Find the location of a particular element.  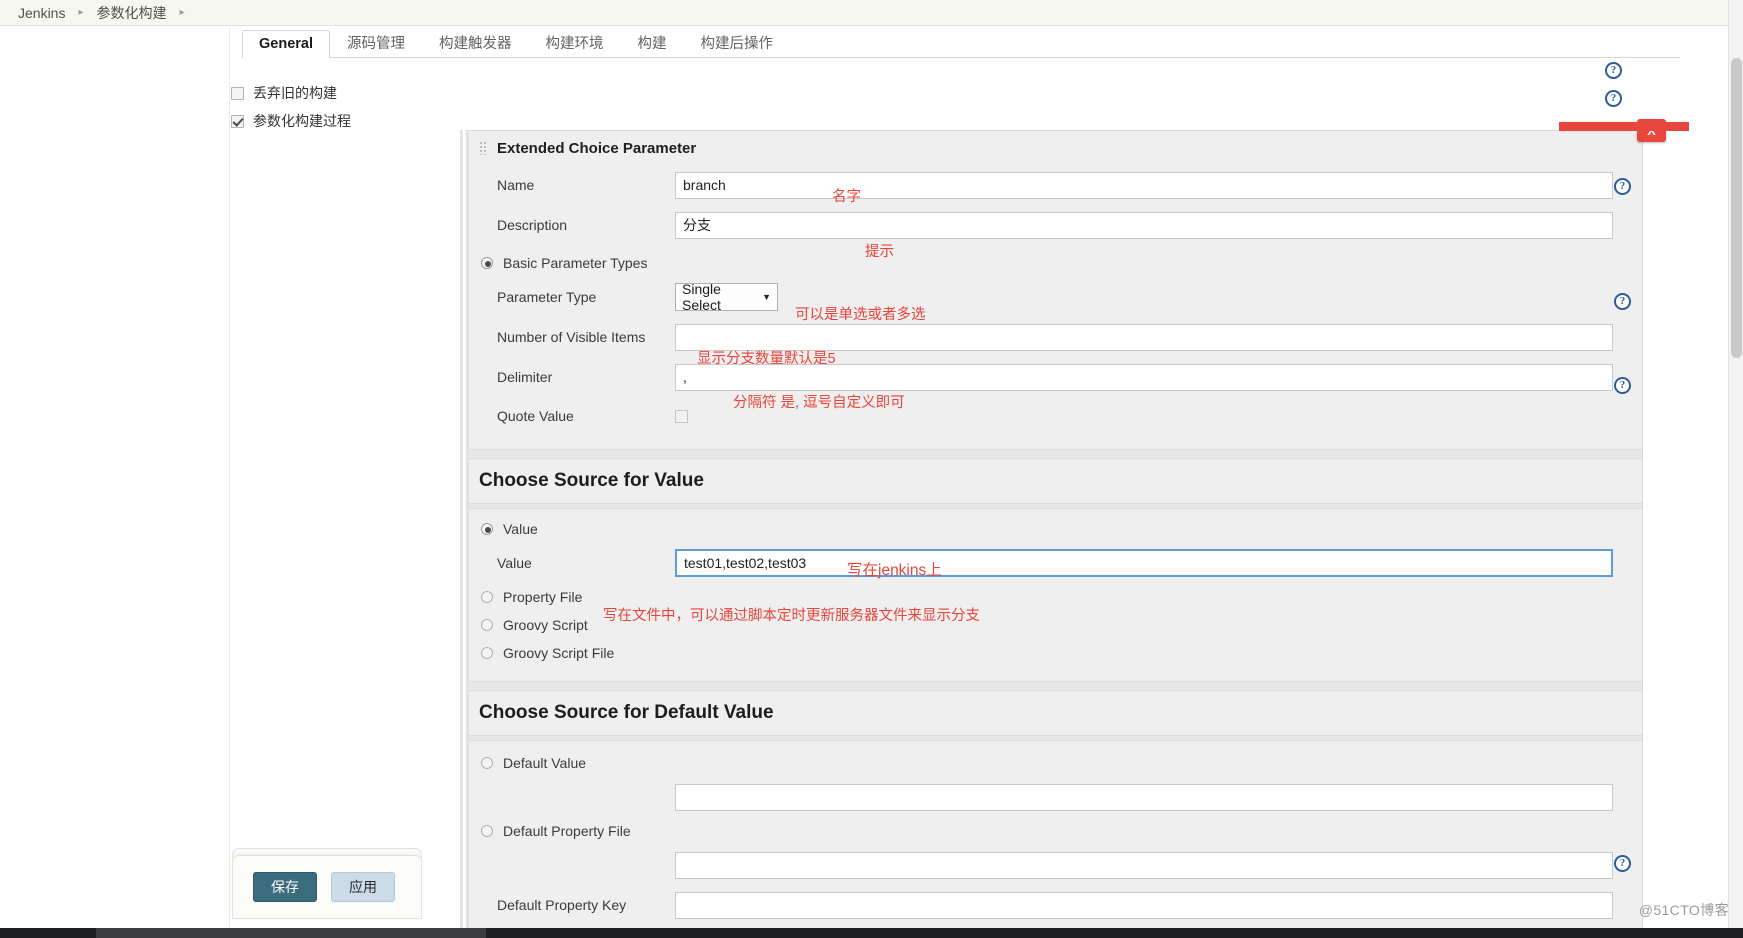

delimiter-label: Delimiter is located at coordinates (525, 377).